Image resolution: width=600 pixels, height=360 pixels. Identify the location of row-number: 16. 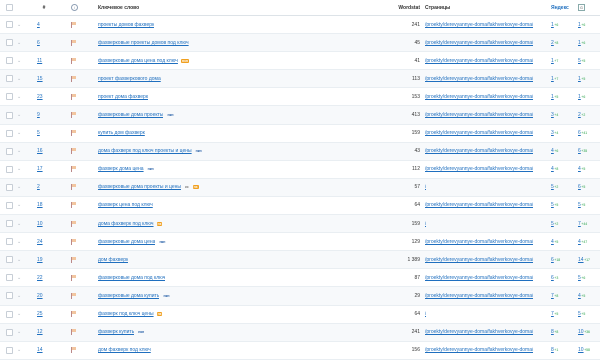
(44, 151).